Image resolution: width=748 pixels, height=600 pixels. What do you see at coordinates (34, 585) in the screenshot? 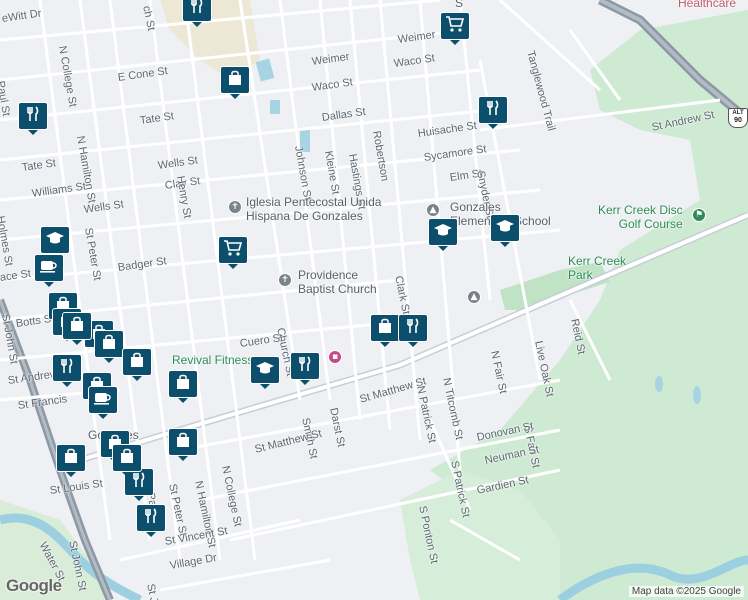
I see `google-logo: Google` at bounding box center [34, 585].